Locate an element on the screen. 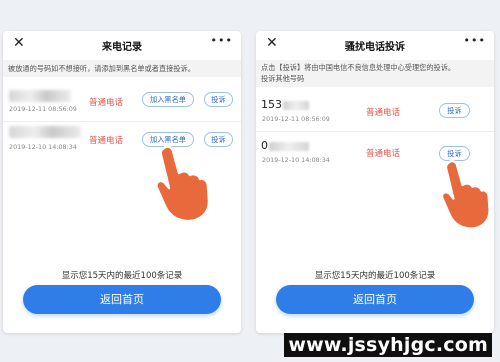 Image resolution: width=500 pixels, height=362 pixels. report-header: ✕ 骚扰电话投诉 ••• is located at coordinates (375, 45).